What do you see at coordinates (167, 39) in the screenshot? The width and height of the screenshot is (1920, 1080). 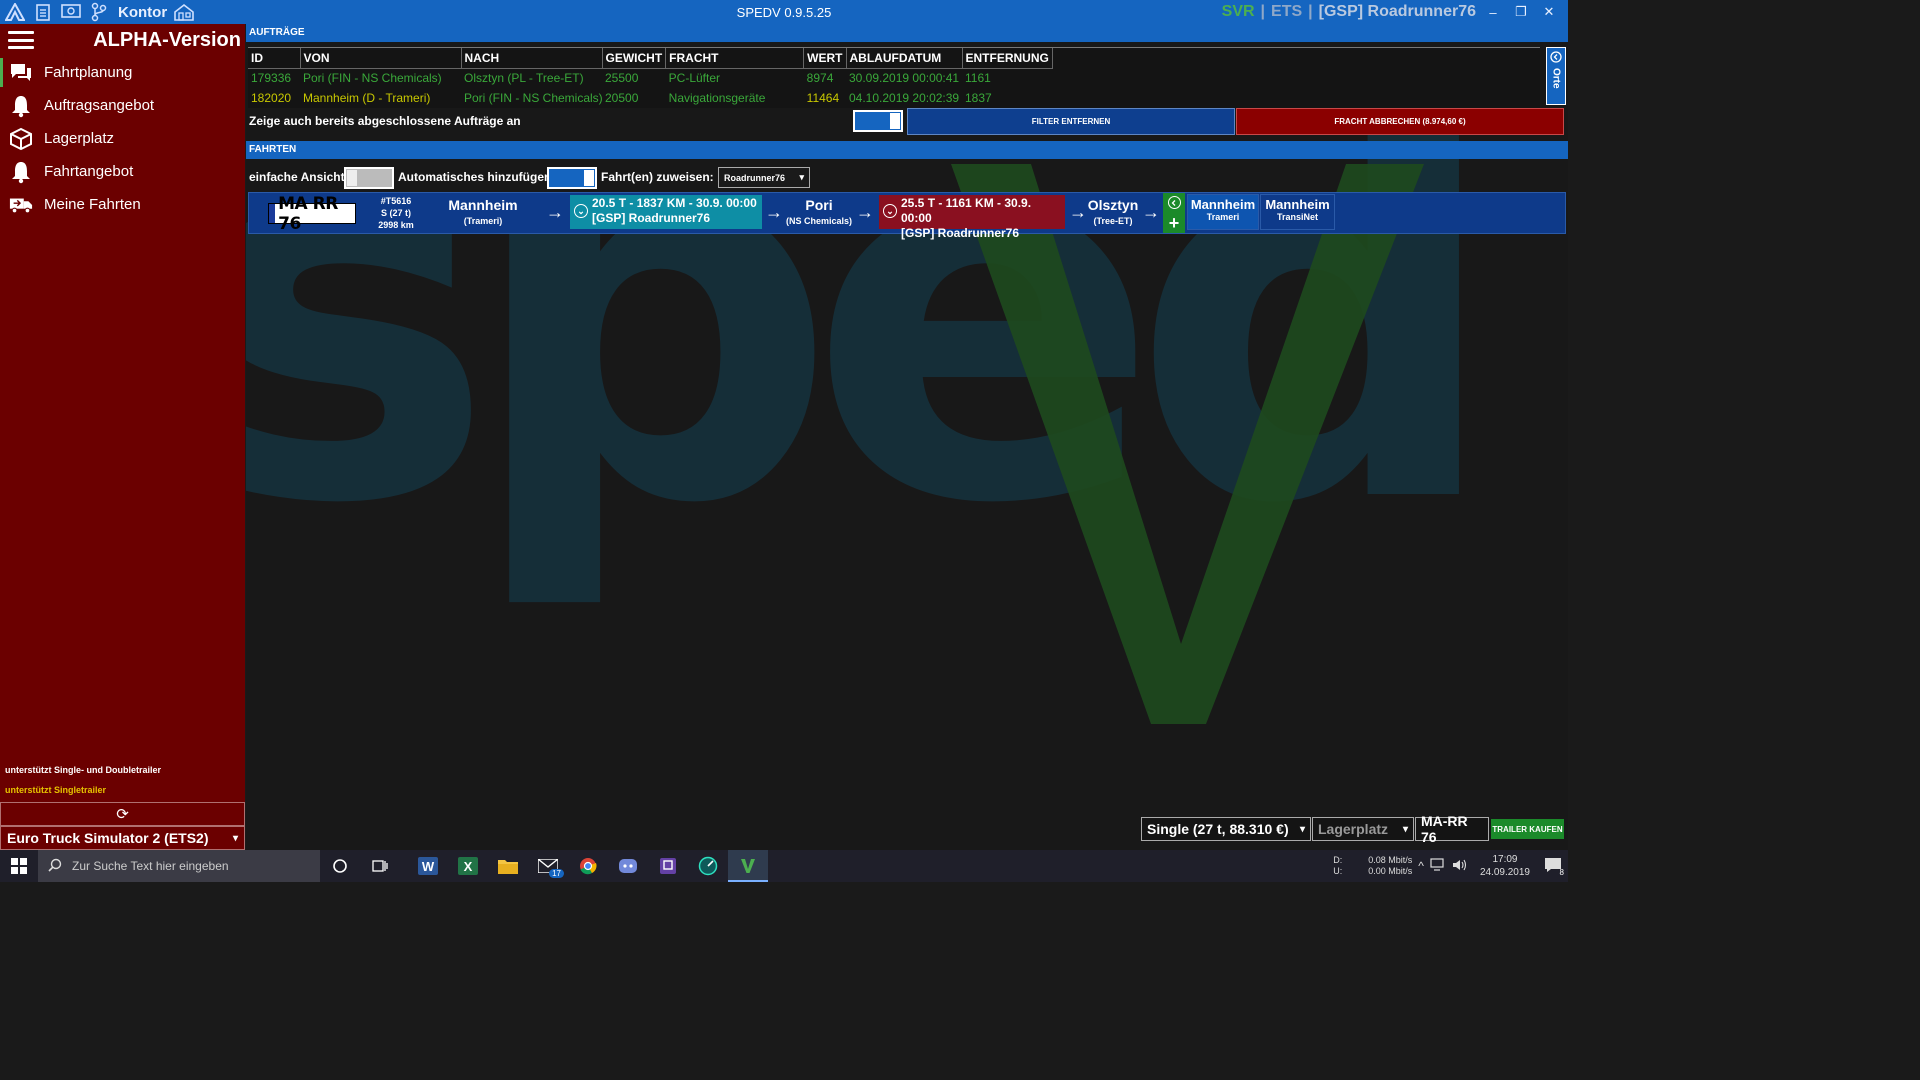 I see `version-title: ALPHA-Version` at bounding box center [167, 39].